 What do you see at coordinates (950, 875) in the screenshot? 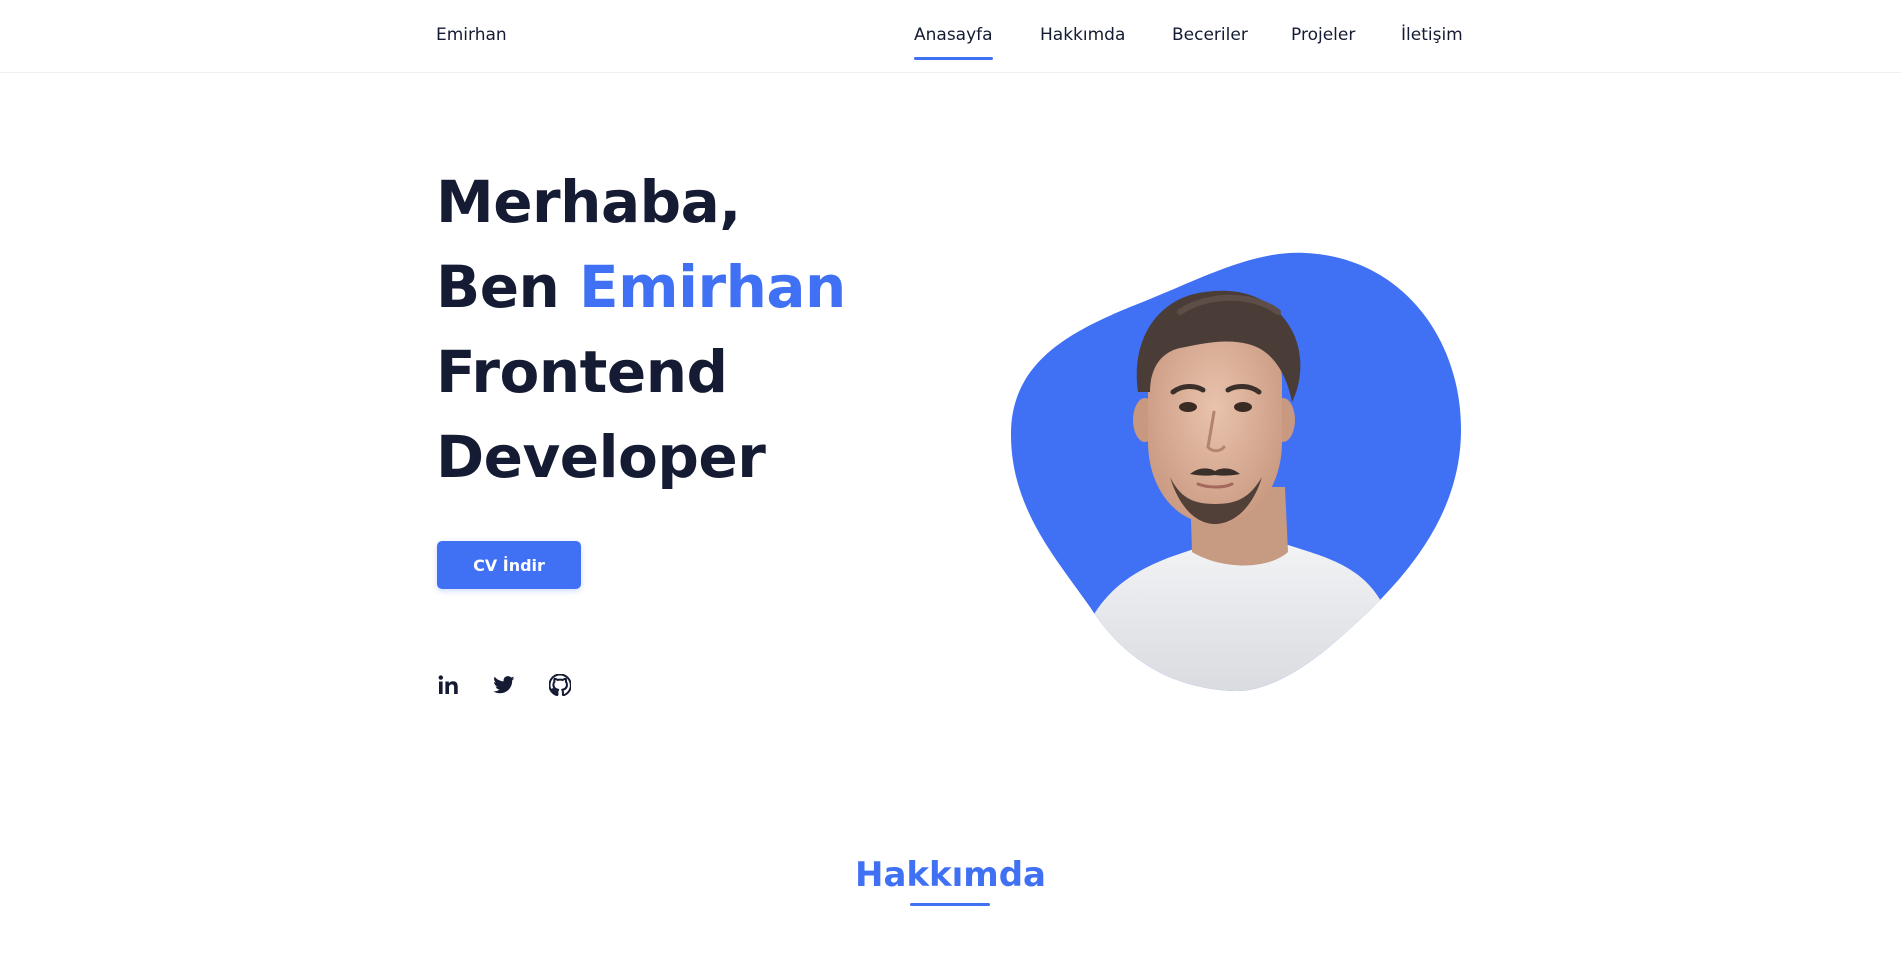
I see `about-section-title: Hakkımda` at bounding box center [950, 875].